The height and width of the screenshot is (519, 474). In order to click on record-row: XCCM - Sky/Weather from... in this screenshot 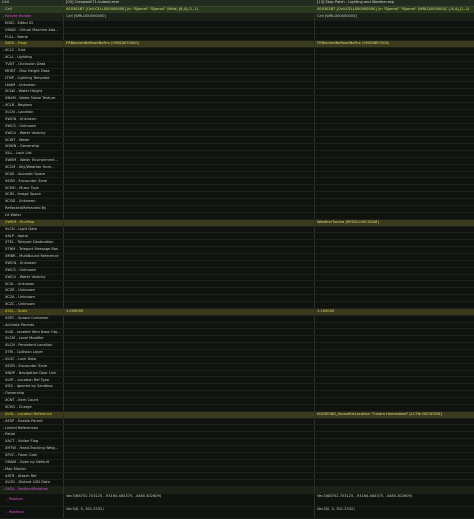, I will do `click(237, 168)`.